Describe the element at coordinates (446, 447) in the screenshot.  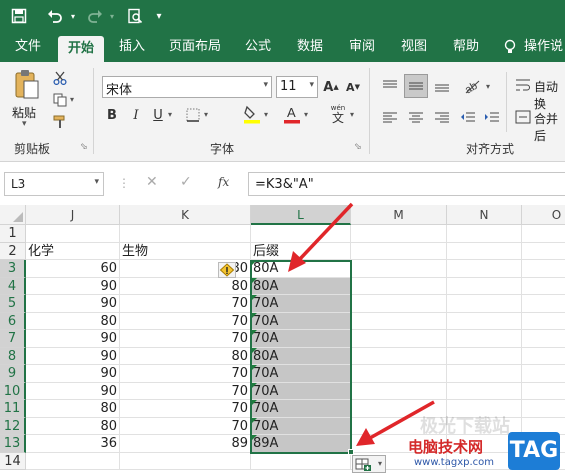
I see `watermark-site: 电脑技术网` at that location.